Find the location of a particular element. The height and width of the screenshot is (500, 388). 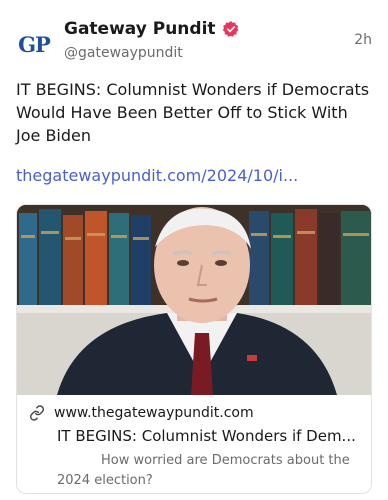

author-handle: @gatewaypundit is located at coordinates (219, 53).